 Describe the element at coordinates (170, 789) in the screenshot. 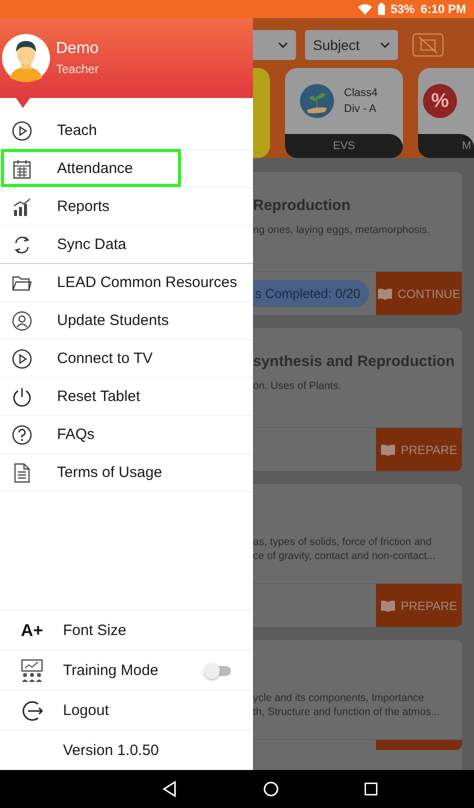

I see `back-icon` at that location.